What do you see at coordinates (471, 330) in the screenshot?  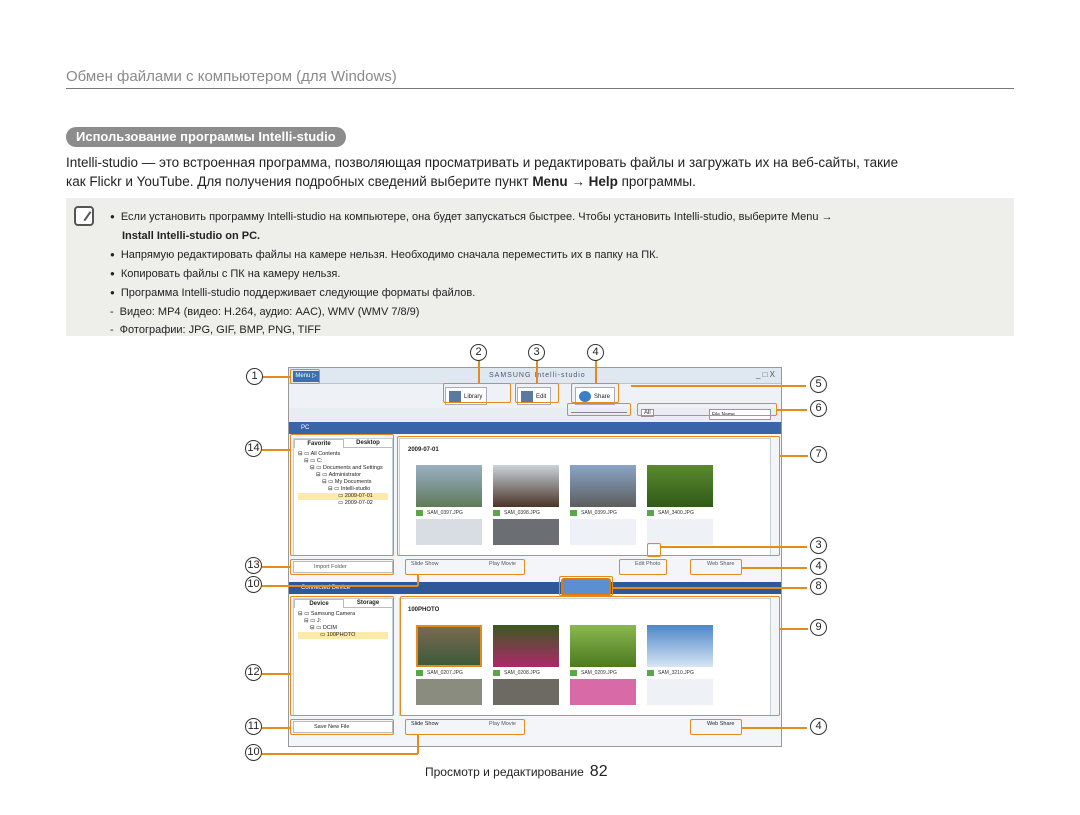 I see `note-subitem: Фотографии: JPG, GIF, BMP, PNG, TIFF` at bounding box center [471, 330].